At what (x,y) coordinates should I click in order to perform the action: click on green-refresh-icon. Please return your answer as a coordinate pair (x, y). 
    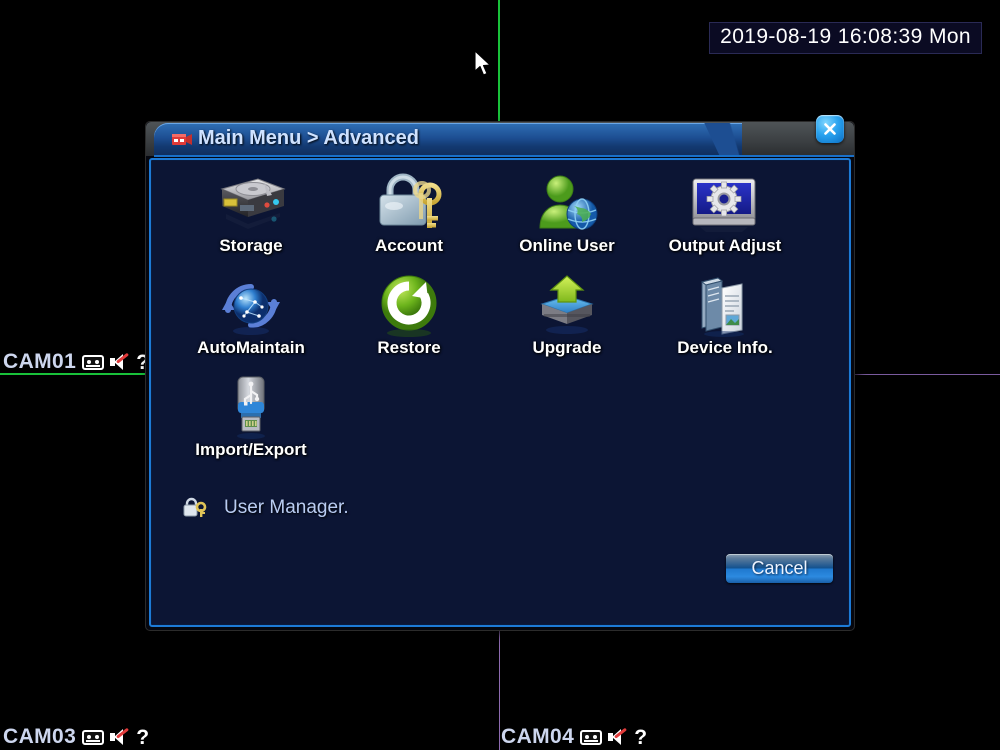
    Looking at the image, I should click on (409, 306).